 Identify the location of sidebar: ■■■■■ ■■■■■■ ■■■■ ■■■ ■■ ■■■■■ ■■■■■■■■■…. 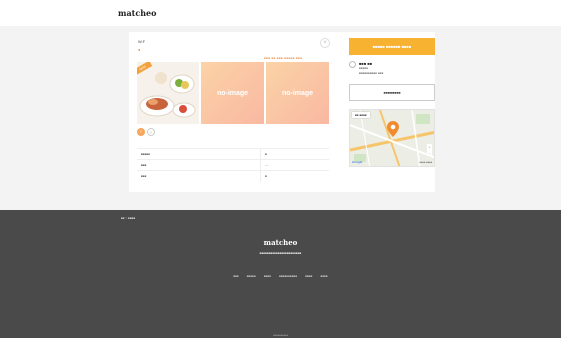
(392, 102).